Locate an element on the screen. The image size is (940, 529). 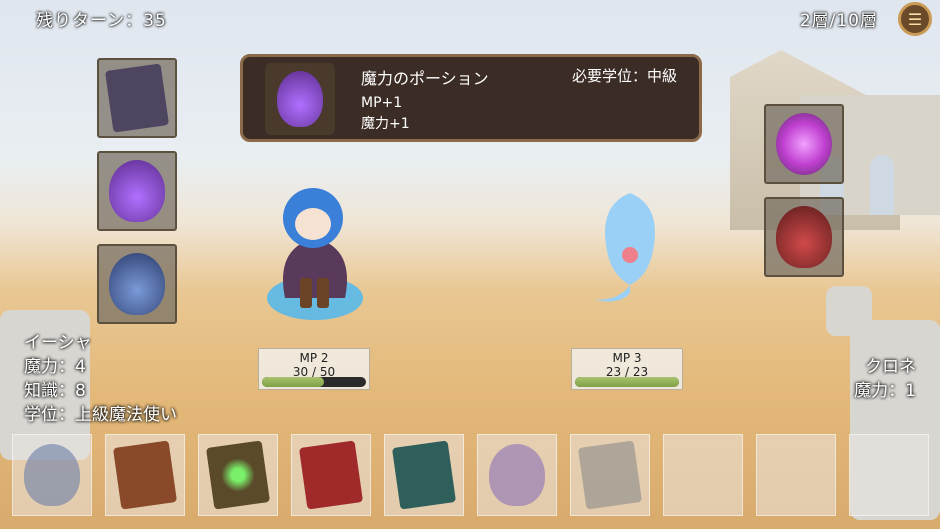
brown-book-icon is located at coordinates (145, 475).